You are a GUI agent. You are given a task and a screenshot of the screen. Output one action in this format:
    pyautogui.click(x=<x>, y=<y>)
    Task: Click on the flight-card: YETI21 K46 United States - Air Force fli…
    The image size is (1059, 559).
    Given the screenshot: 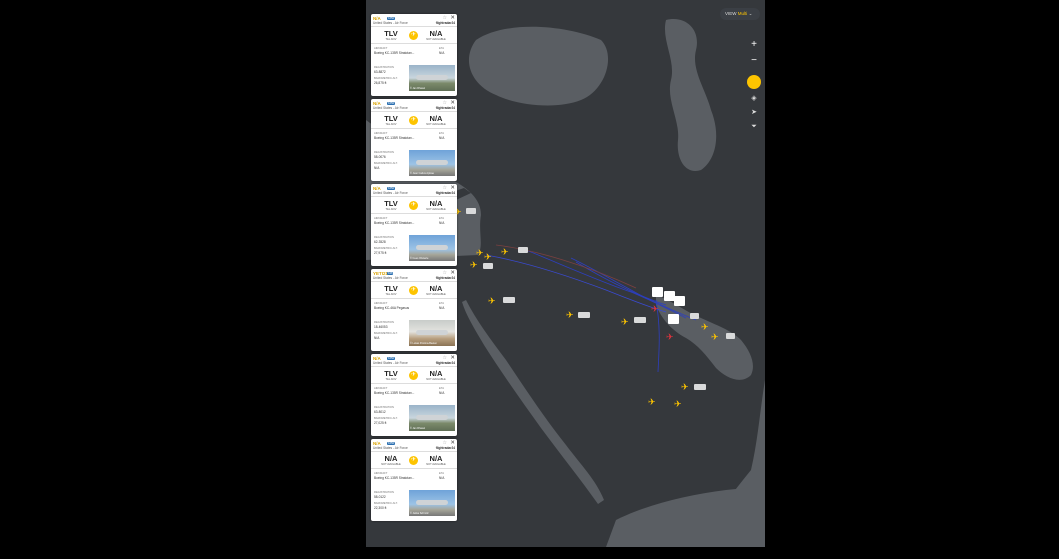 What is the action you would take?
    pyautogui.click(x=414, y=310)
    